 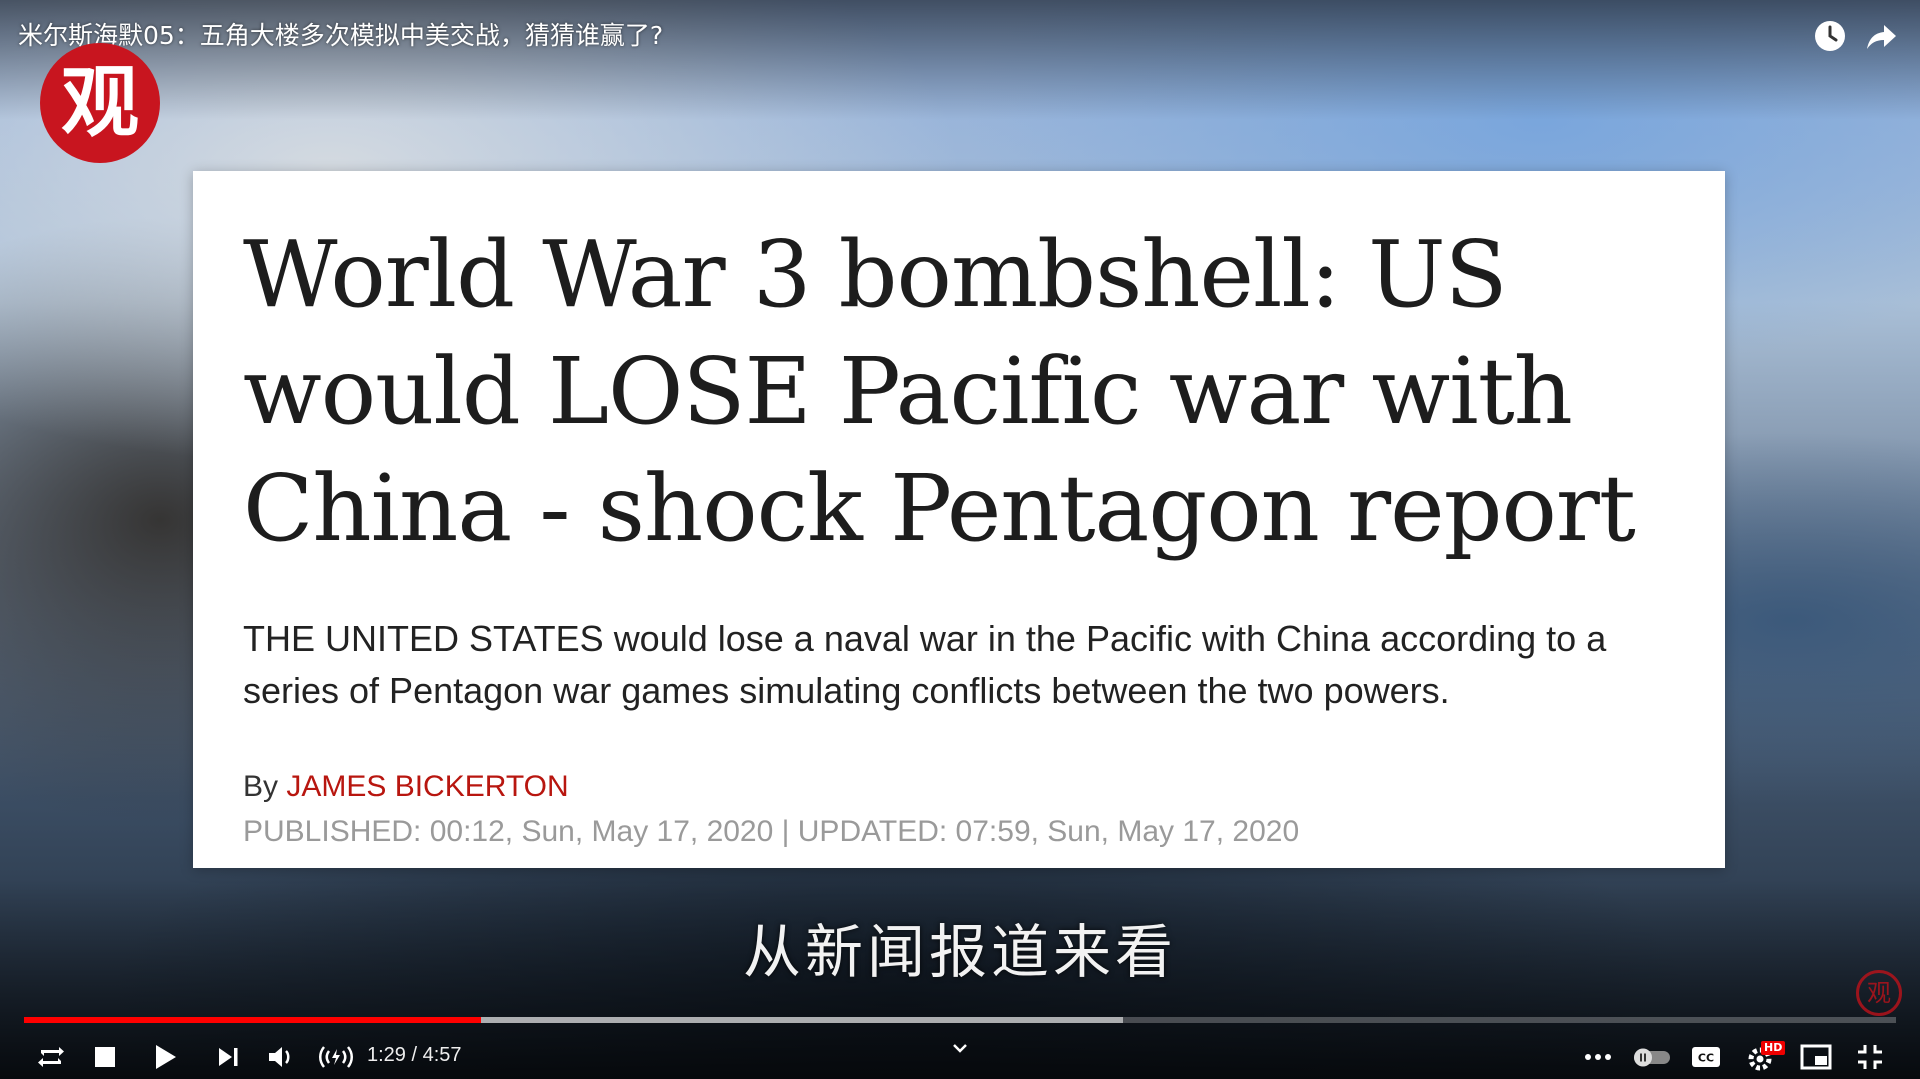 I want to click on chevron-down-icon, so click(x=960, y=1048).